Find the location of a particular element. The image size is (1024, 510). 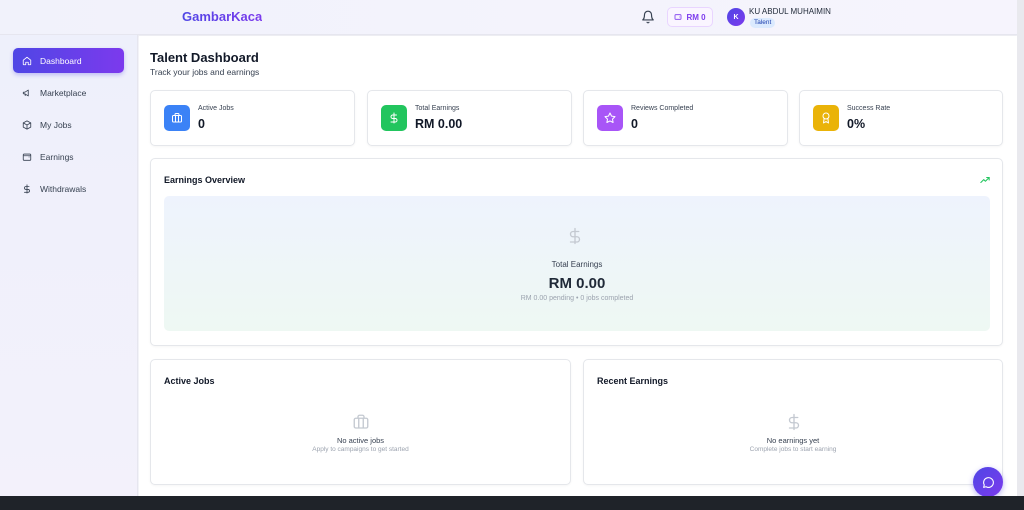

sidebar-item-earnings: Earnings is located at coordinates (68, 156).